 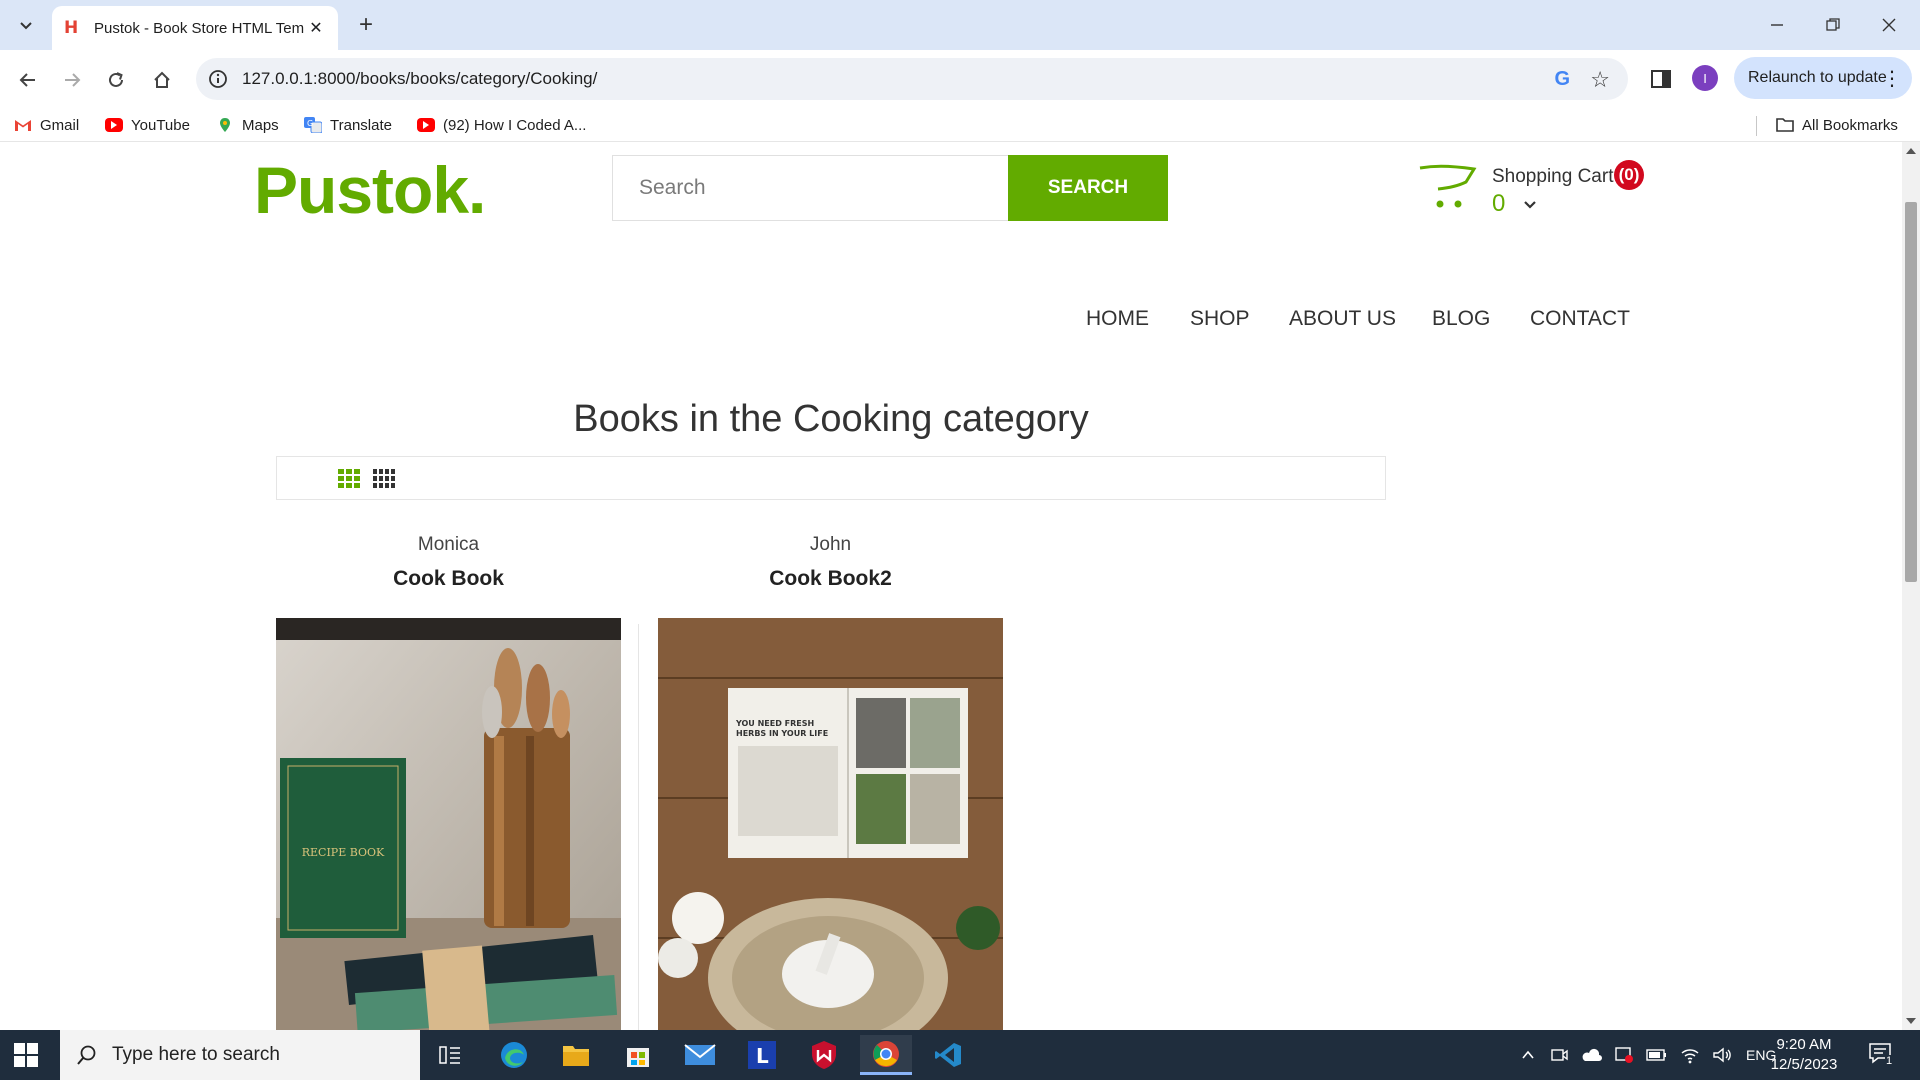 What do you see at coordinates (26, 1055) in the screenshot?
I see `windows-start-icon` at bounding box center [26, 1055].